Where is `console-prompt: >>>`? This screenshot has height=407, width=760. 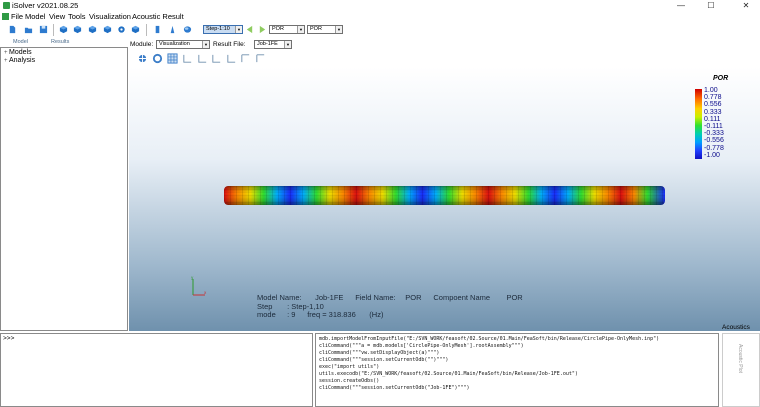 console-prompt: >>> is located at coordinates (9, 338).